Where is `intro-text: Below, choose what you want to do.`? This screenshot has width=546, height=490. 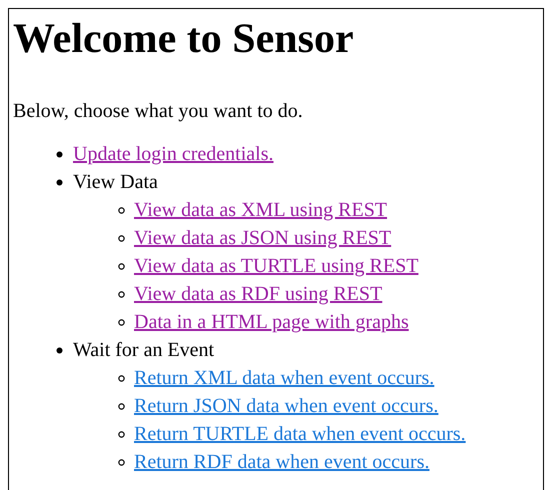 intro-text: Below, choose what you want to do. is located at coordinates (158, 111).